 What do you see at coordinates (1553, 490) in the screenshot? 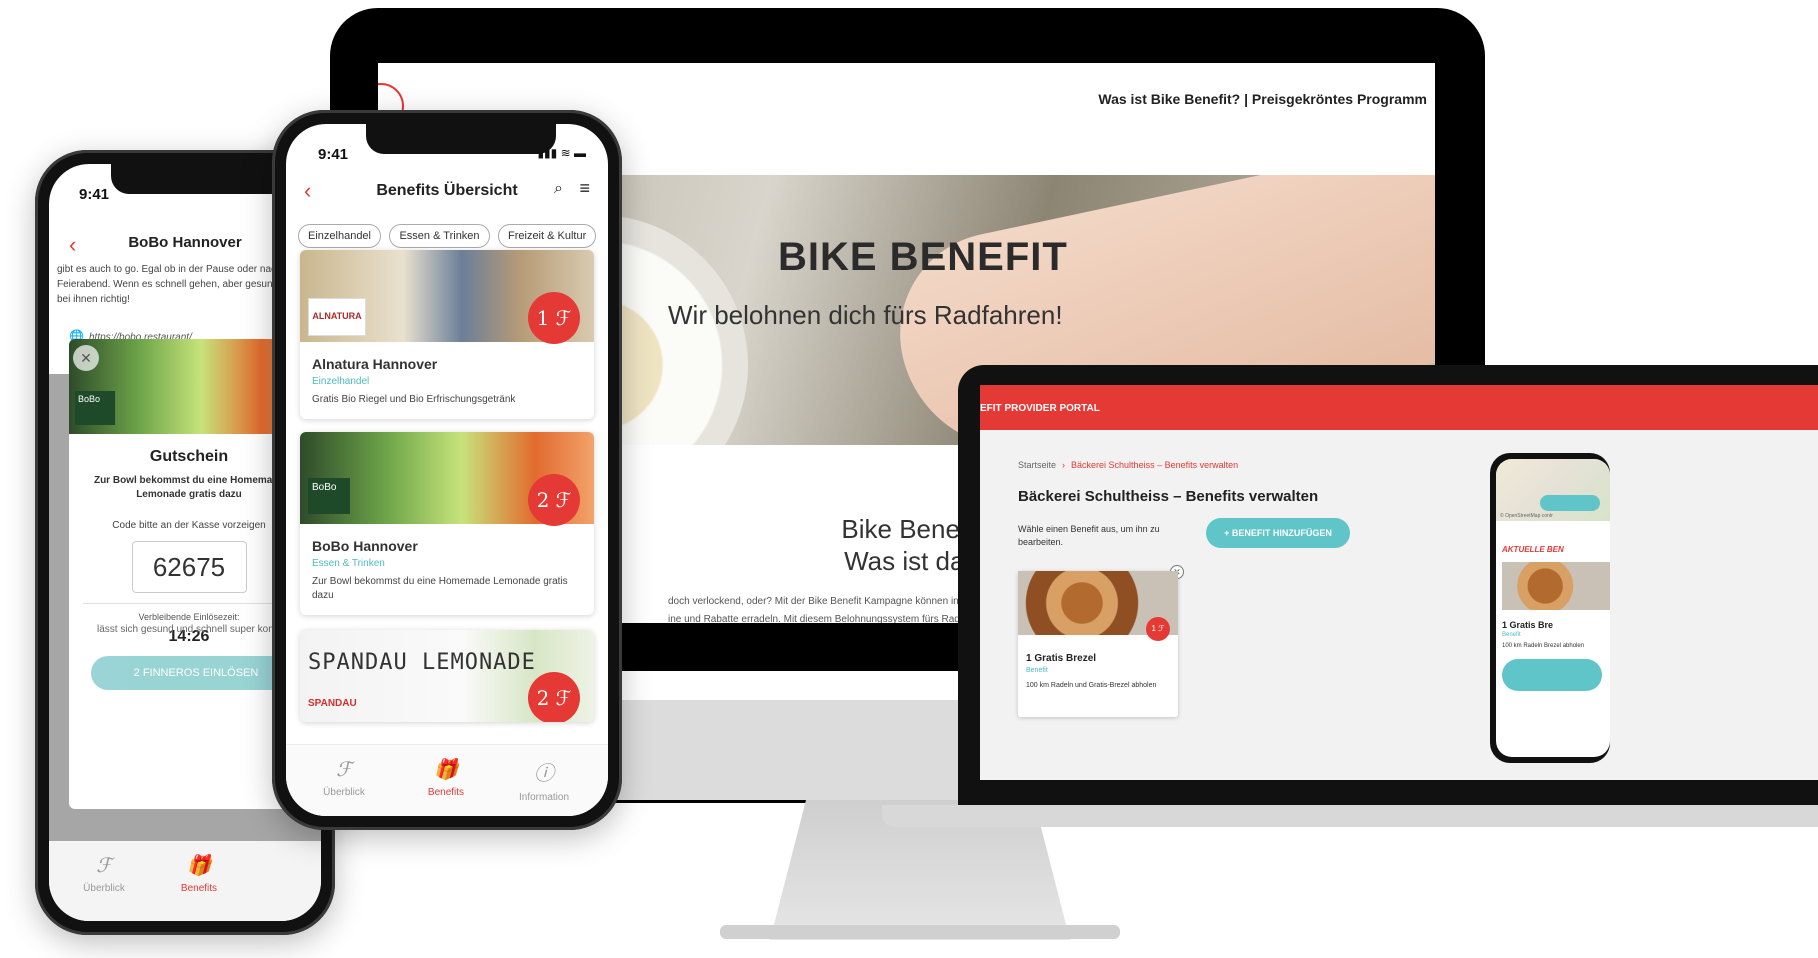
I see `map-preview: © OpenStreetMap contr` at bounding box center [1553, 490].